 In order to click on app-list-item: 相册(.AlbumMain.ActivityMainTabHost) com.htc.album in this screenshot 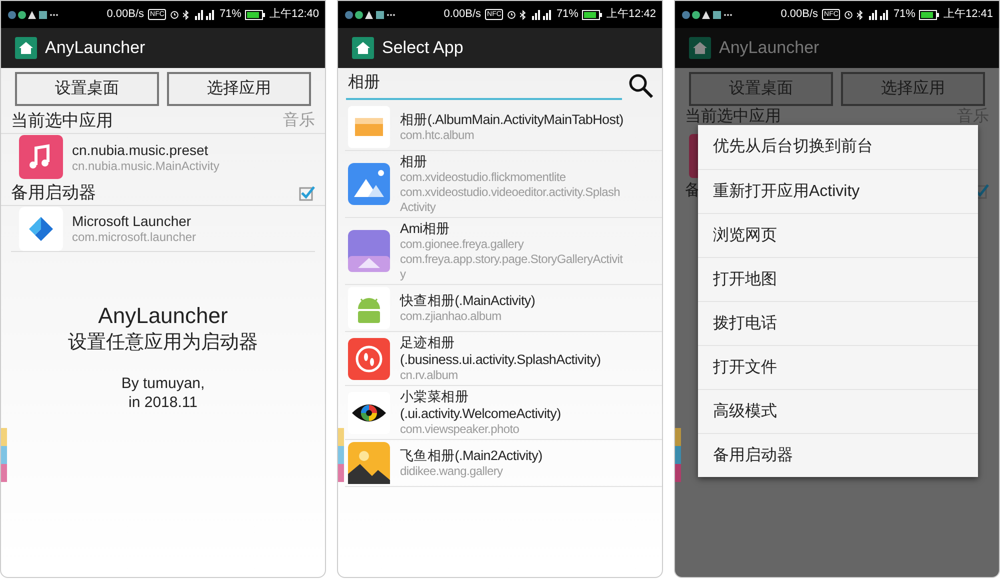, I will do `click(503, 127)`.